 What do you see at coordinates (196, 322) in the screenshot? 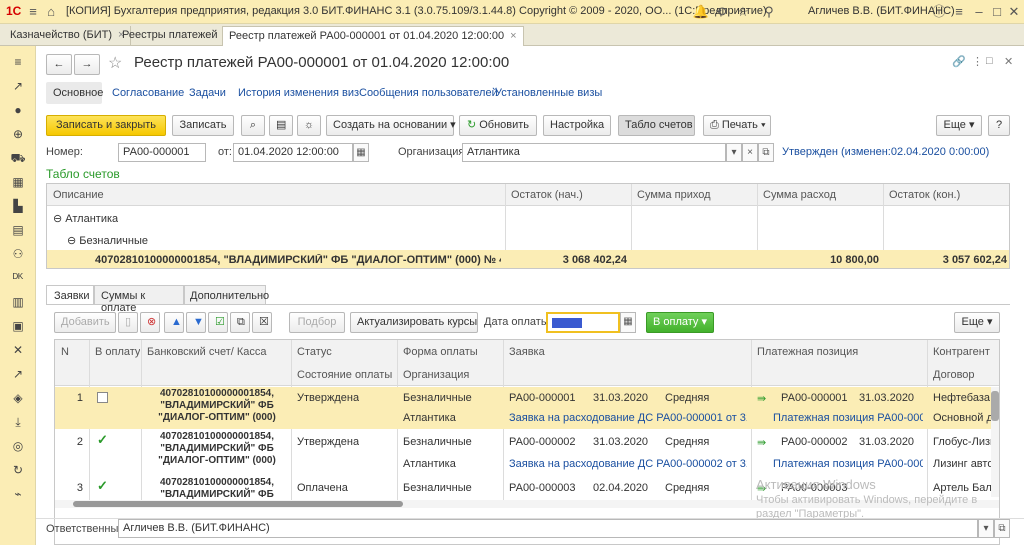
I see `move-down-icon: ▼` at bounding box center [196, 322].